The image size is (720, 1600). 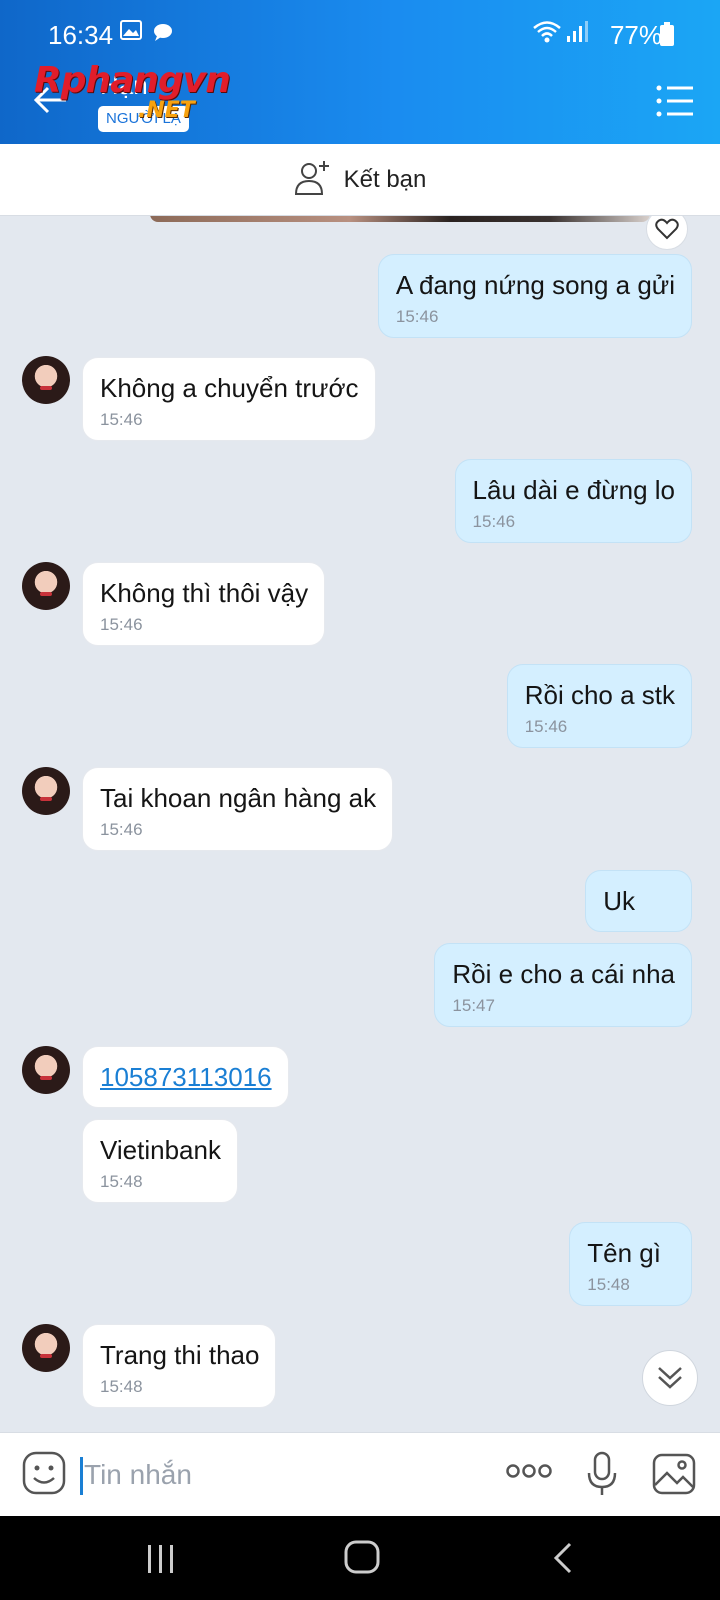 I want to click on add-friend-label: Kết bạn, so click(x=385, y=179).